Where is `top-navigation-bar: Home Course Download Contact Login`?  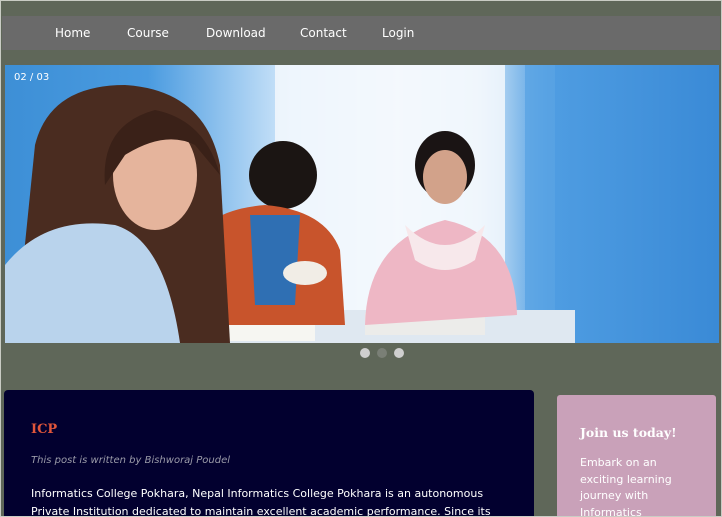 top-navigation-bar: Home Course Download Contact Login is located at coordinates (361, 33).